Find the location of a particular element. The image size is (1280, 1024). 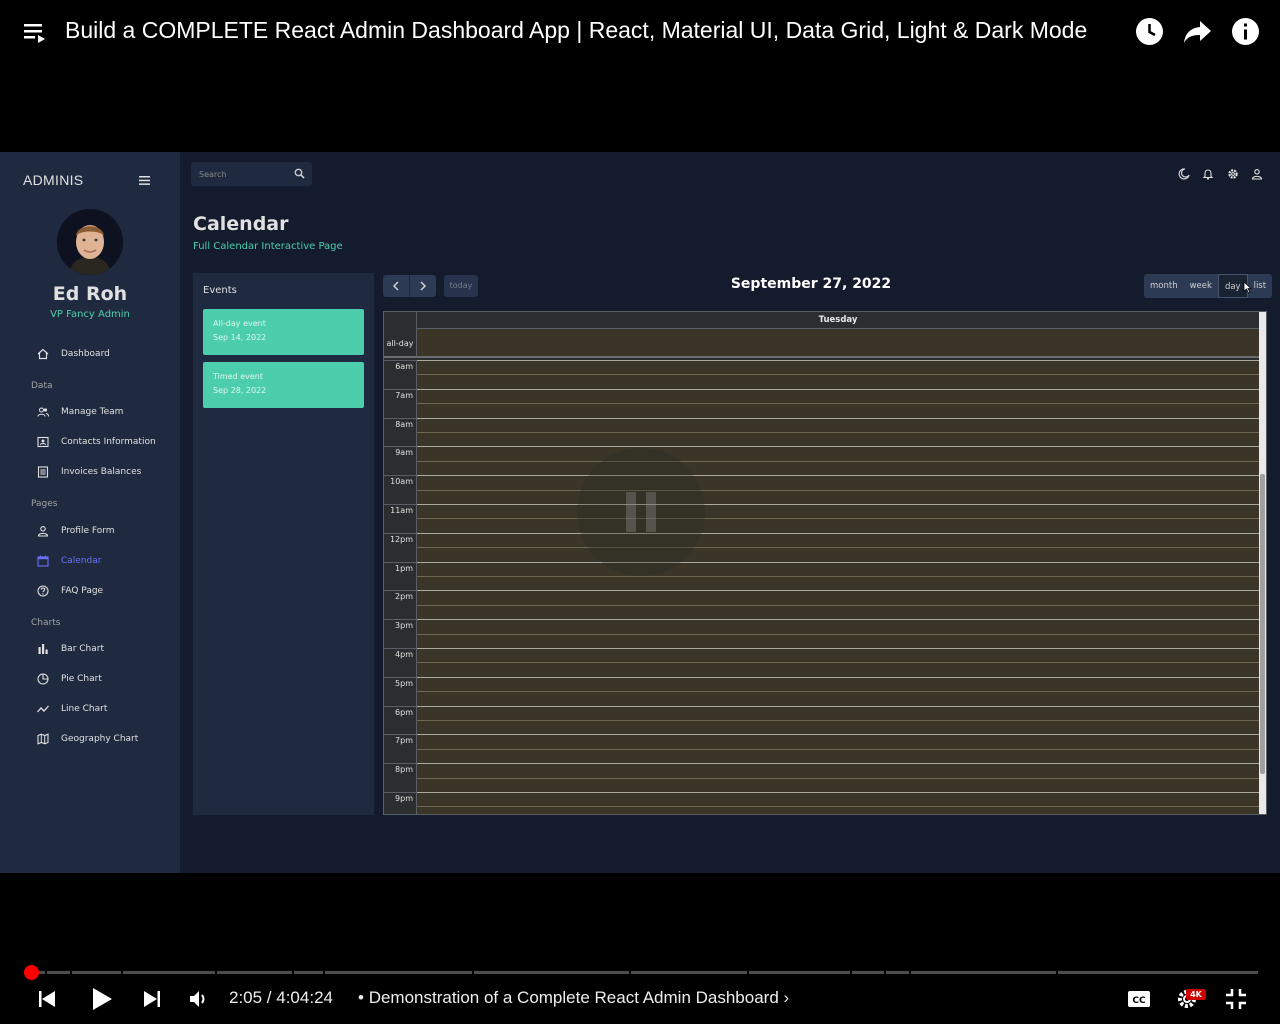

share-icon is located at coordinates (1197, 32).